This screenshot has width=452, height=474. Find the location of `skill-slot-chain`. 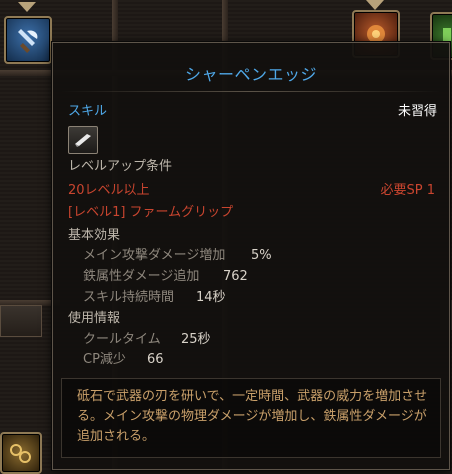

skill-slot-chain is located at coordinates (21, 453).